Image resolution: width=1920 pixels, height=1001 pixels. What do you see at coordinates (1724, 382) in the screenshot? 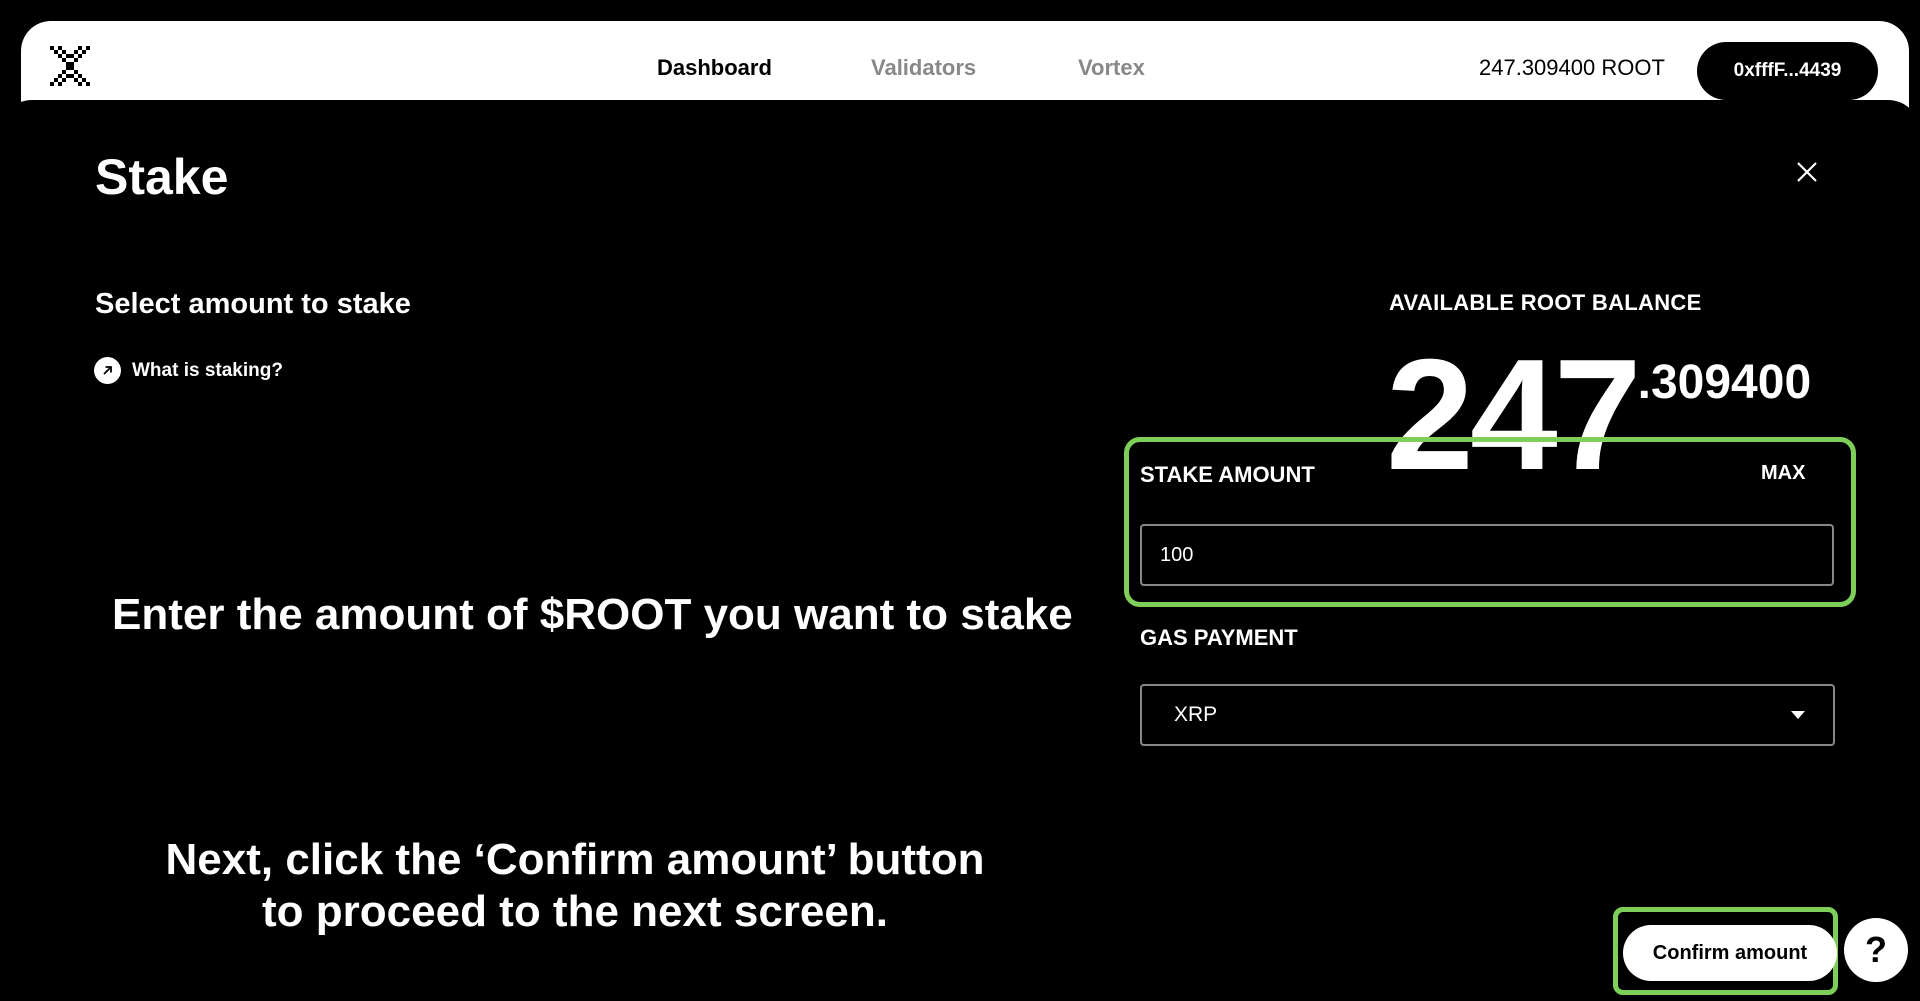
I see `balance-decimal: .309400` at bounding box center [1724, 382].